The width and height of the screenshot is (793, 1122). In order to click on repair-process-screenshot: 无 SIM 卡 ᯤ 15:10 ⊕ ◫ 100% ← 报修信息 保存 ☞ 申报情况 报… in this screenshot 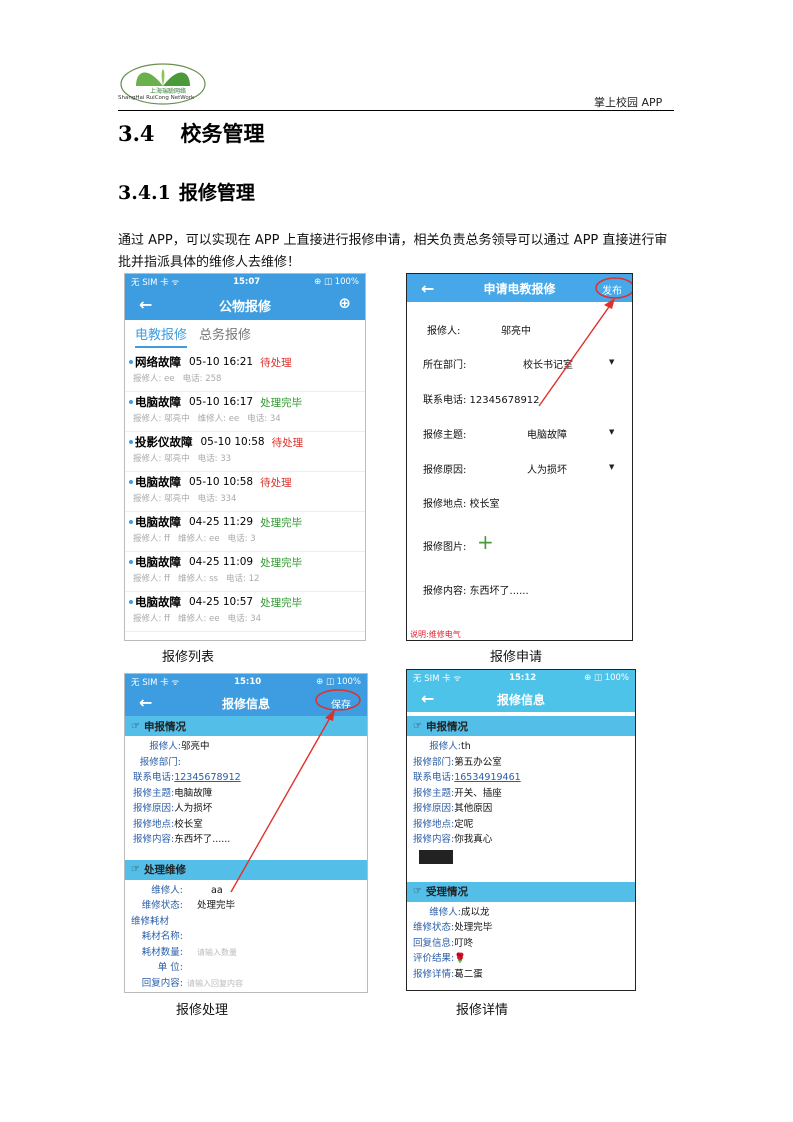, I will do `click(246, 833)`.